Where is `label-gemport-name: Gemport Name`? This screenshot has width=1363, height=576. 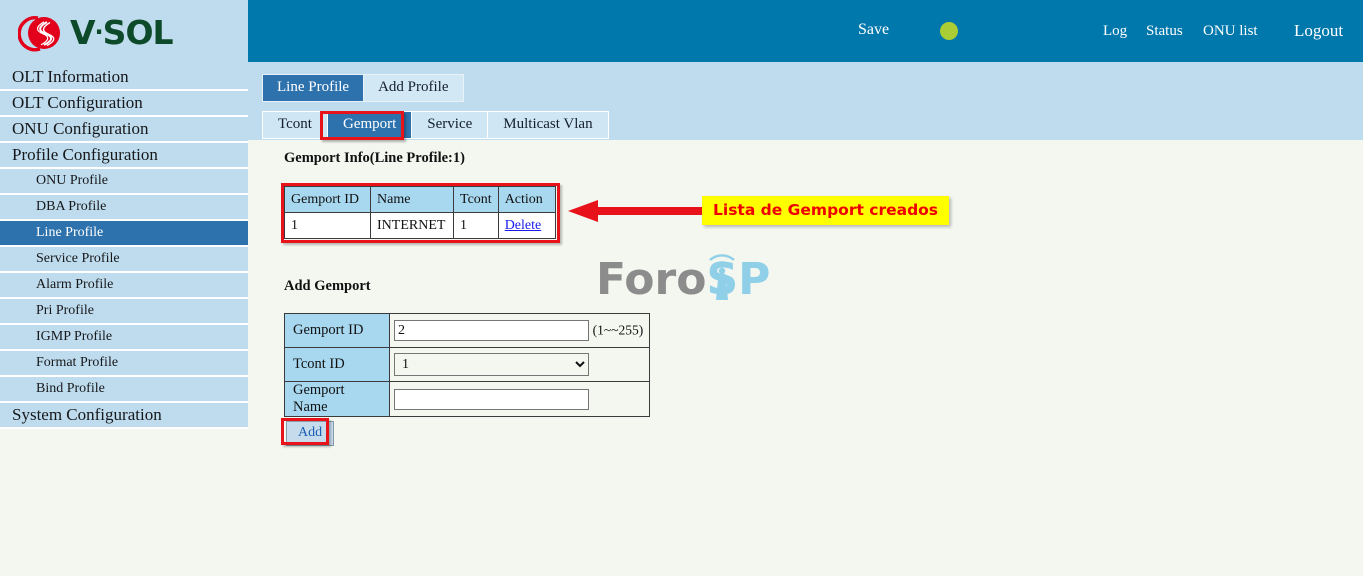 label-gemport-name: Gemport Name is located at coordinates (337, 399).